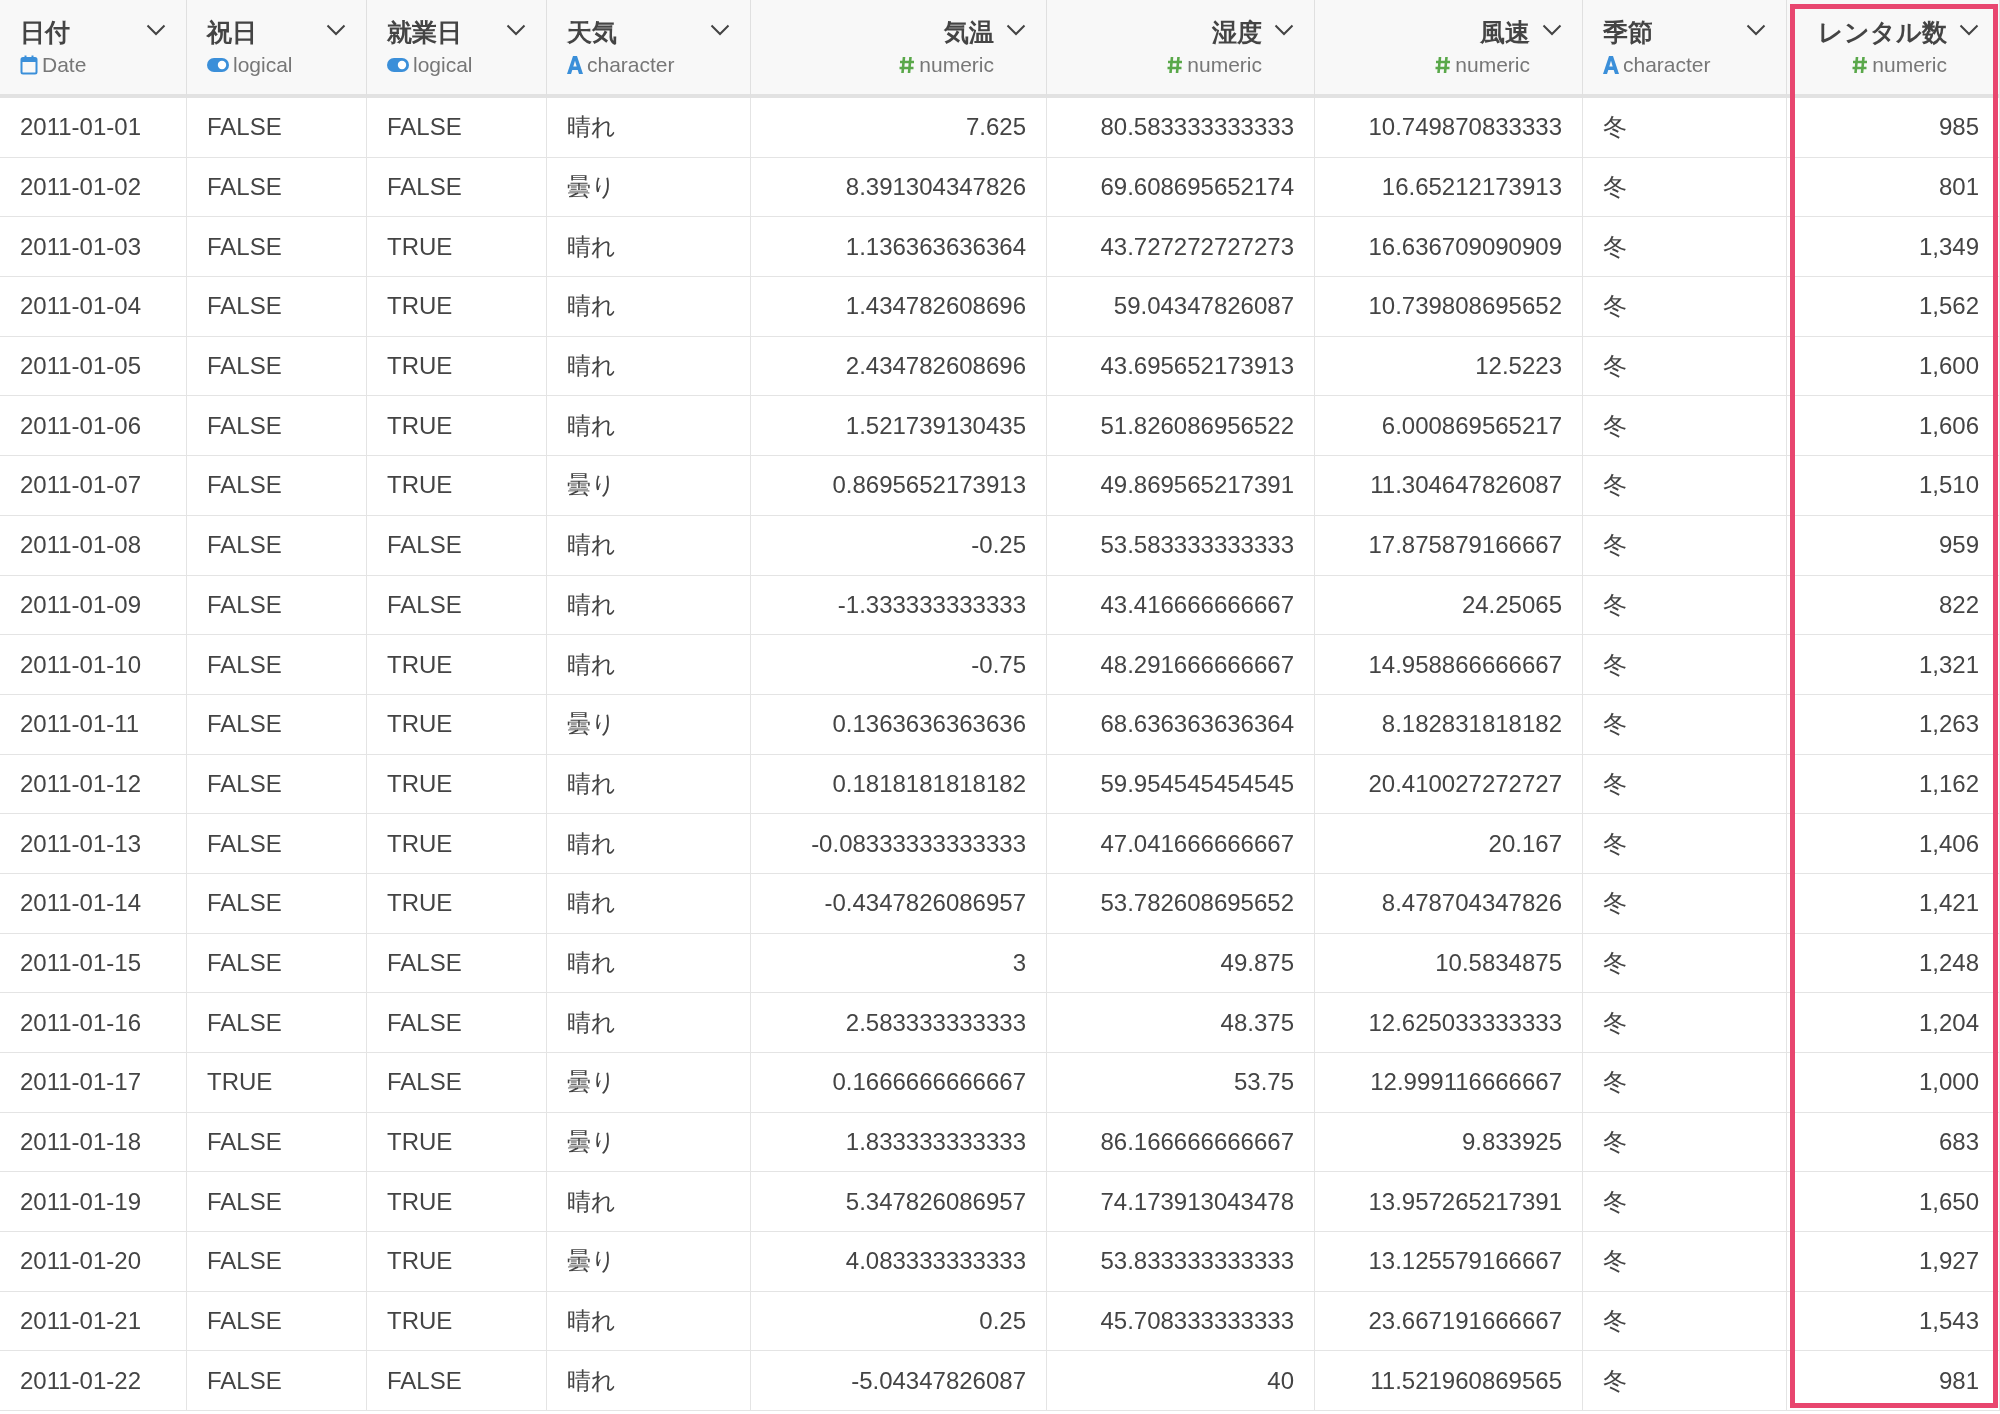 The width and height of the screenshot is (2000, 1414). What do you see at coordinates (1181, 1262) in the screenshot?
I see `table-cell: 53.833333333333` at bounding box center [1181, 1262].